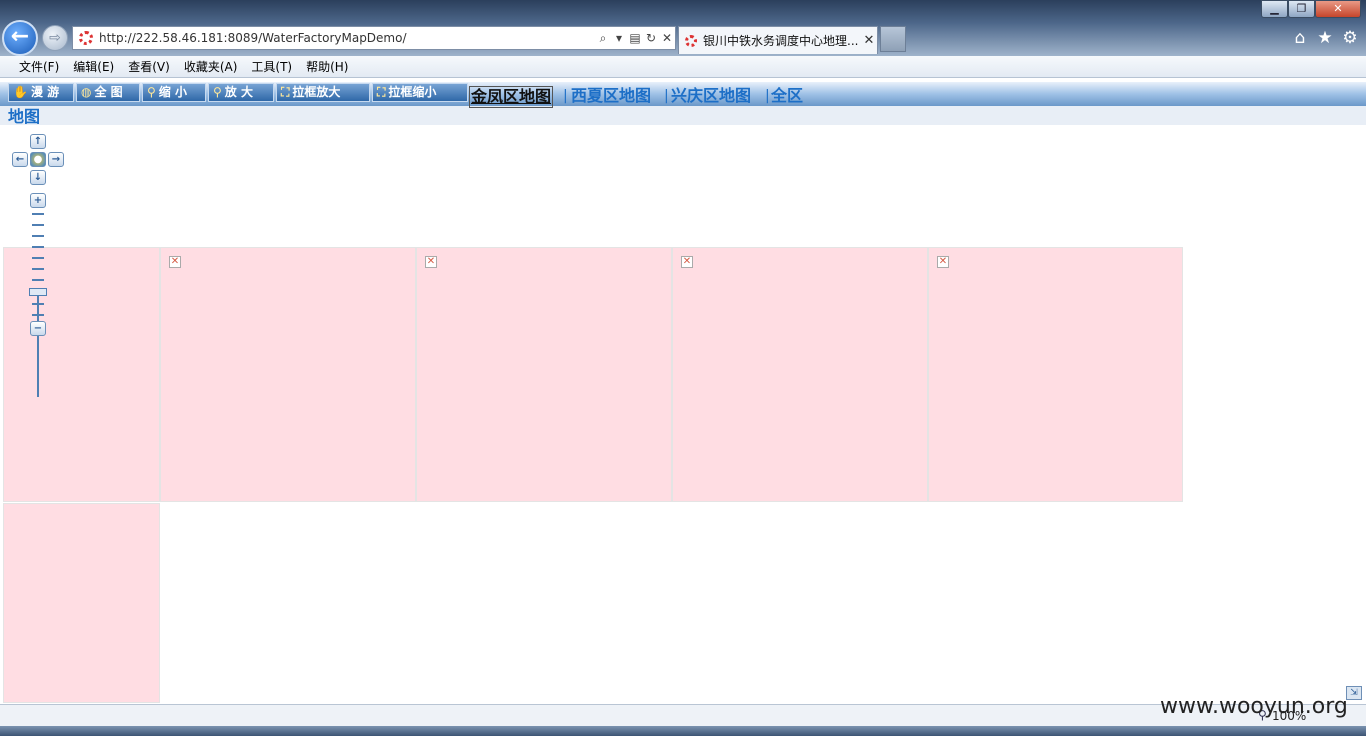 This screenshot has height=736, width=1366. I want to click on box-zoom-in-label: 拉框放大, so click(316, 92).